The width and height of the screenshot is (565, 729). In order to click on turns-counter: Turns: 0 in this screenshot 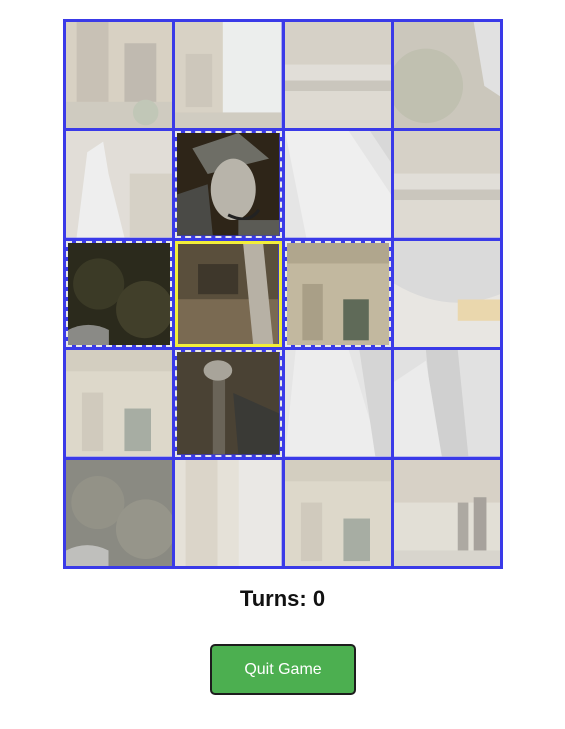, I will do `click(282, 599)`.